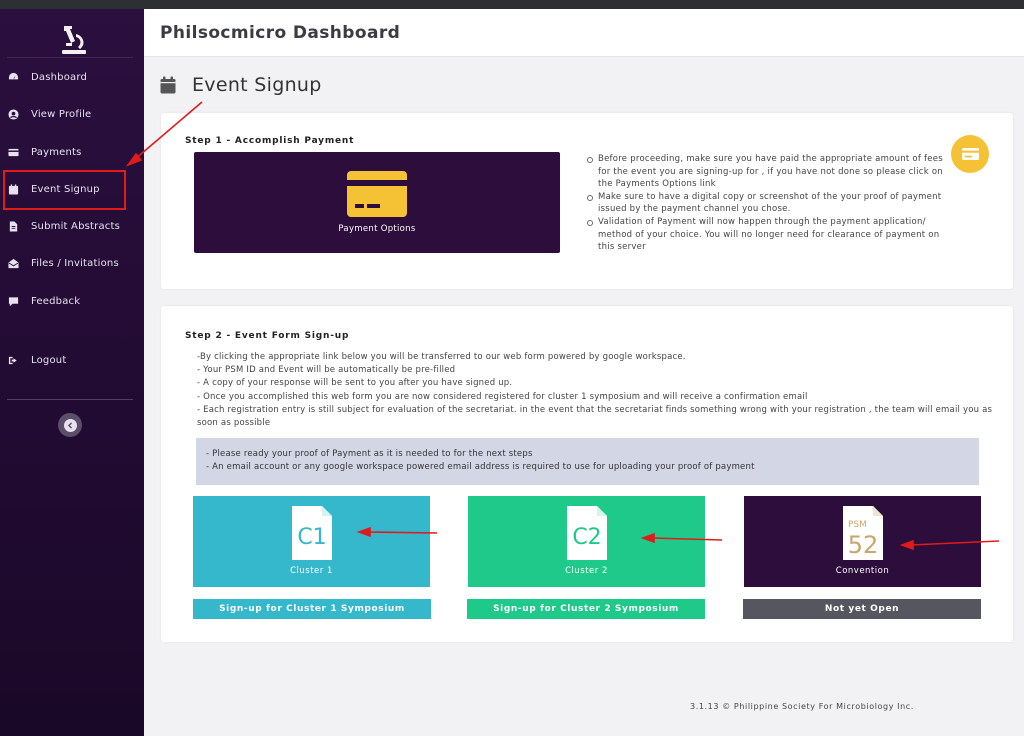 The image size is (1024, 736). Describe the element at coordinates (13, 301) in the screenshot. I see `comment-icon` at that location.